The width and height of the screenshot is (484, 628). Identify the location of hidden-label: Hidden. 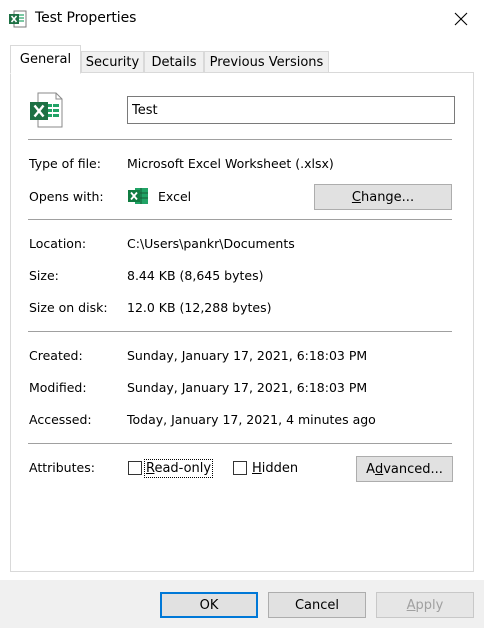
(275, 468).